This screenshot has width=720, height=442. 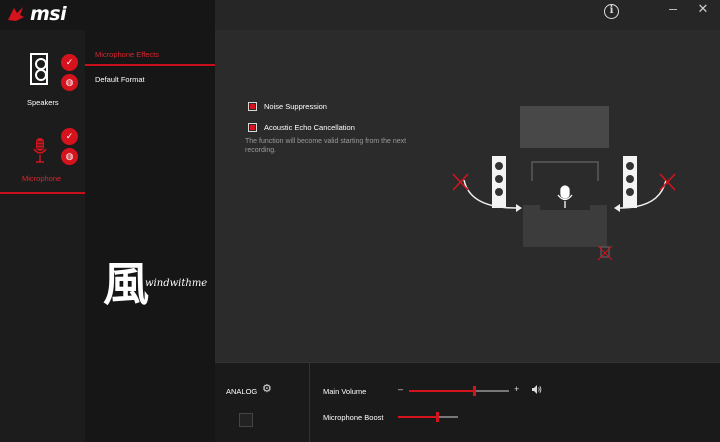 What do you see at coordinates (126, 284) in the screenshot?
I see `watermark-char: 風` at bounding box center [126, 284].